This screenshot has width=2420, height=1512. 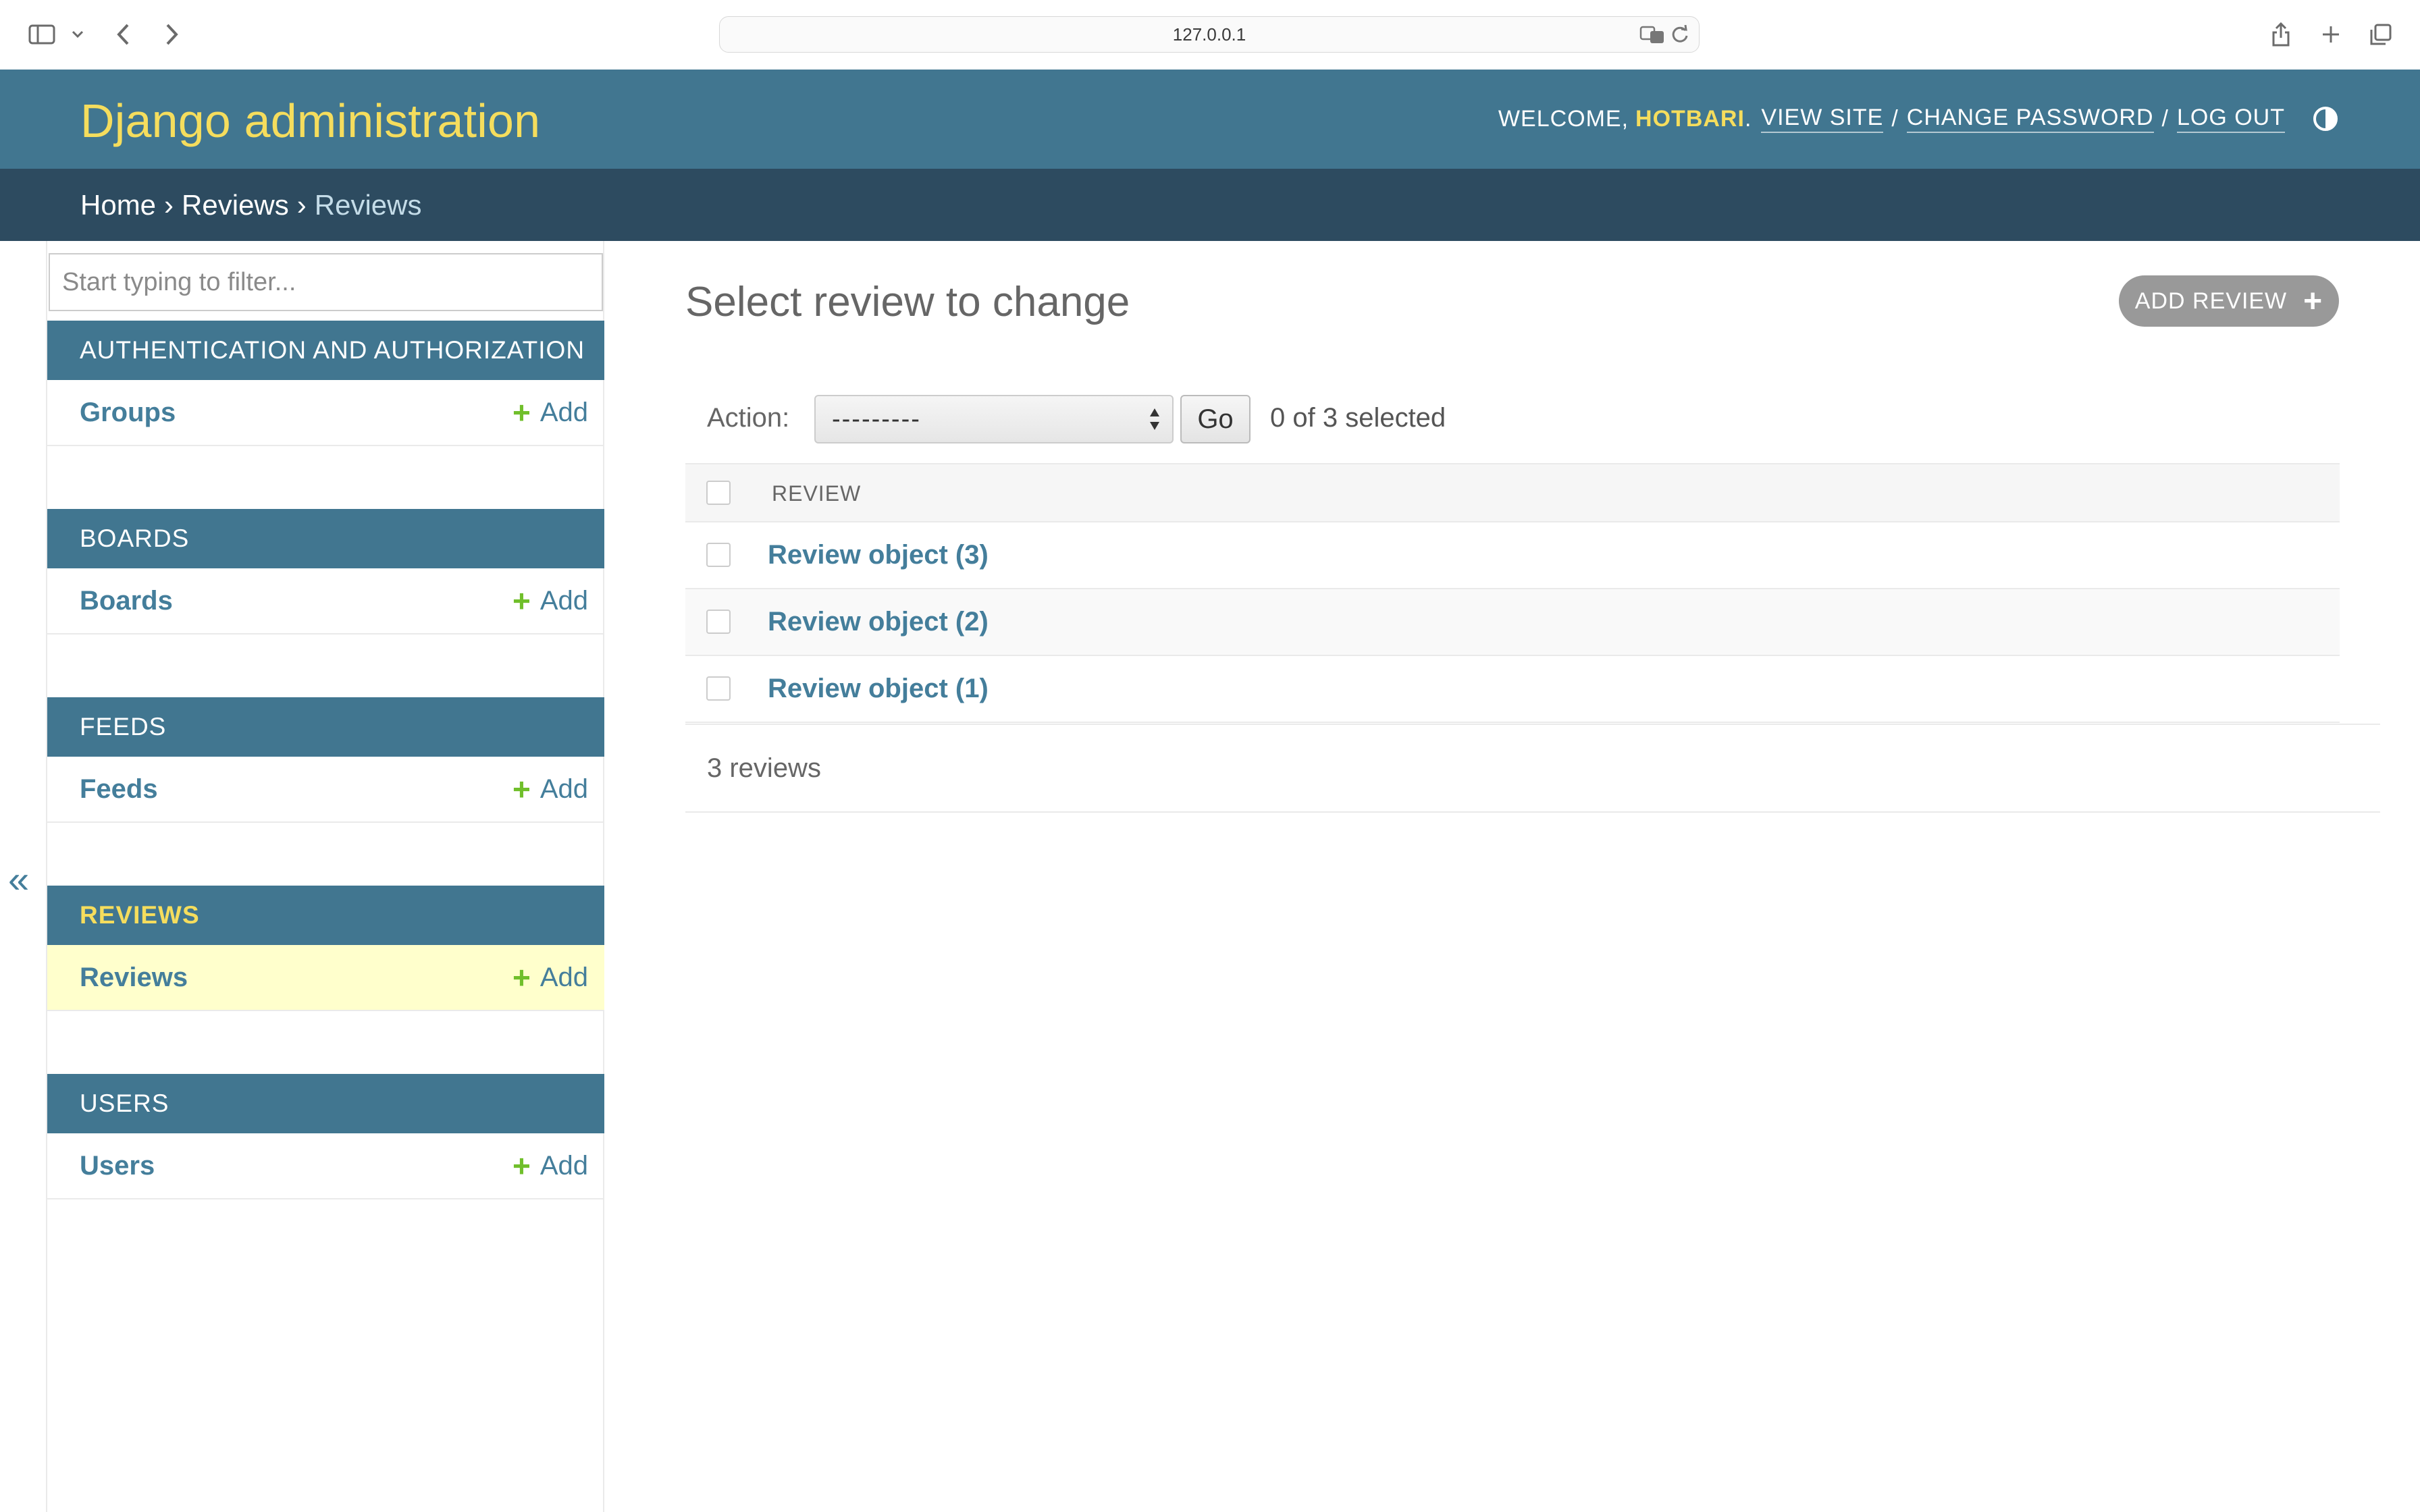 I want to click on module-caption-reviews: REVIEWS, so click(x=325, y=916).